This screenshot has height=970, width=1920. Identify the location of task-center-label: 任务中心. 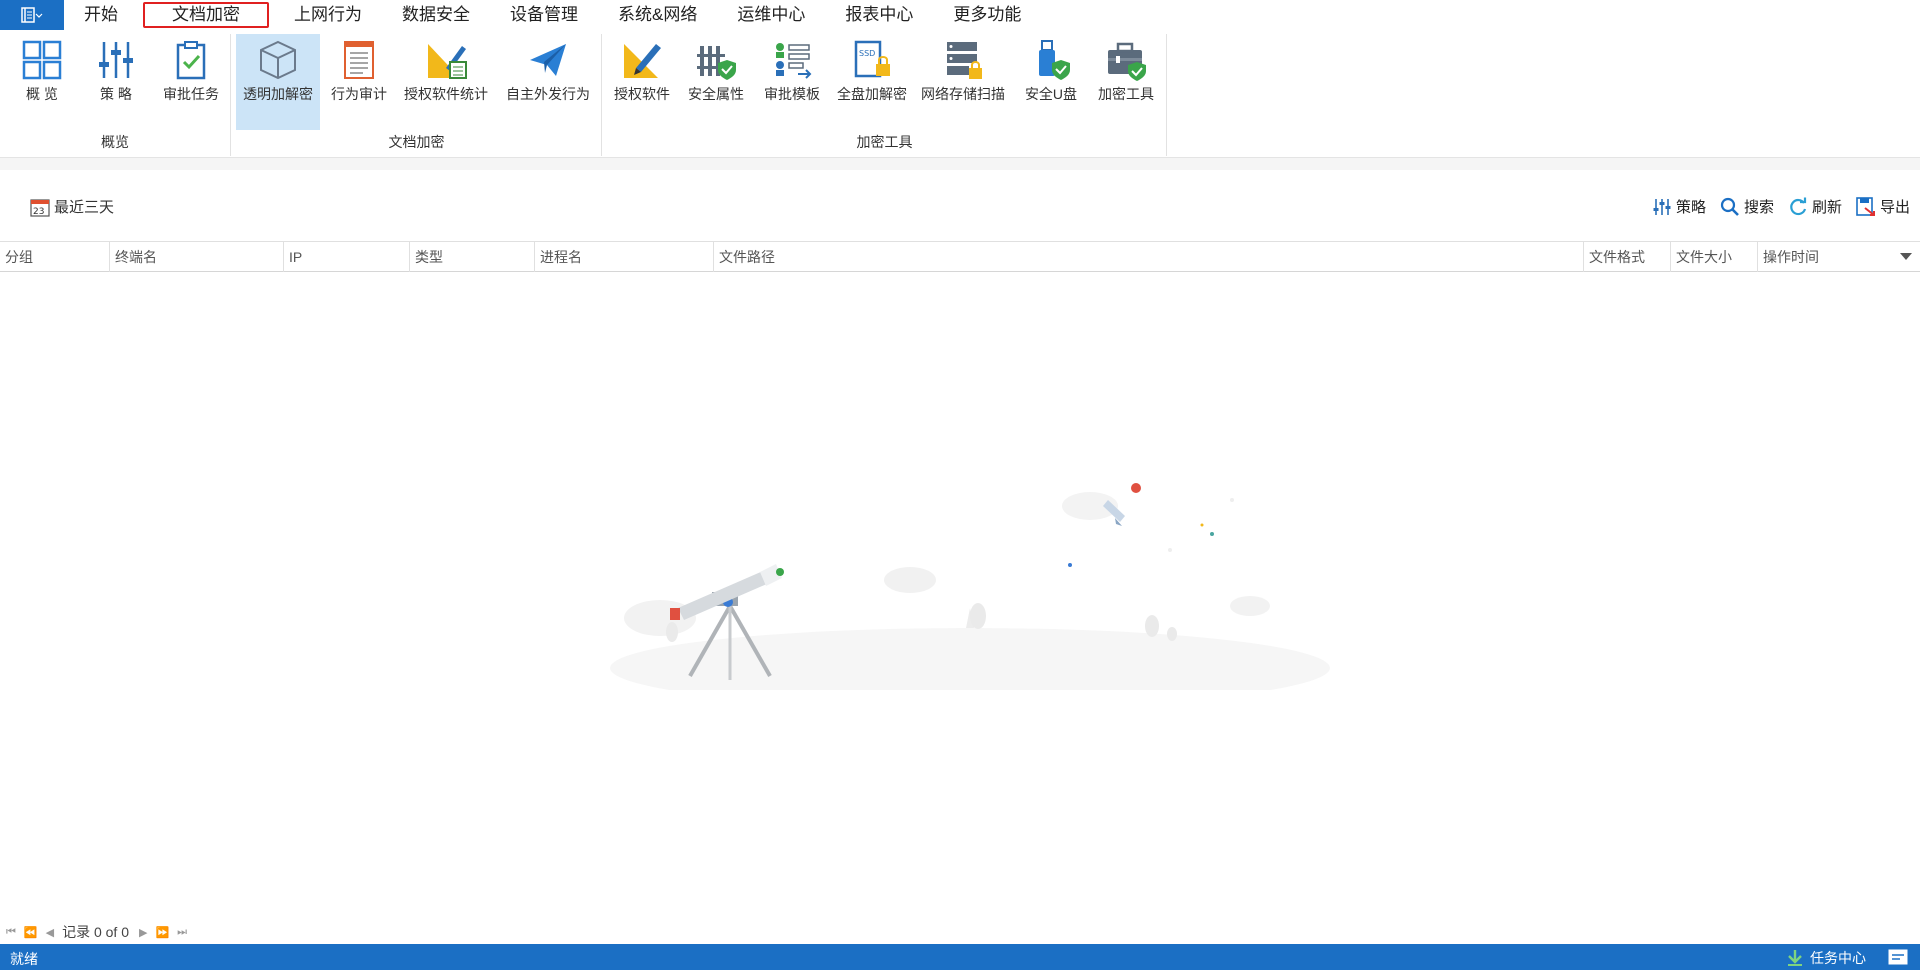
(1838, 958).